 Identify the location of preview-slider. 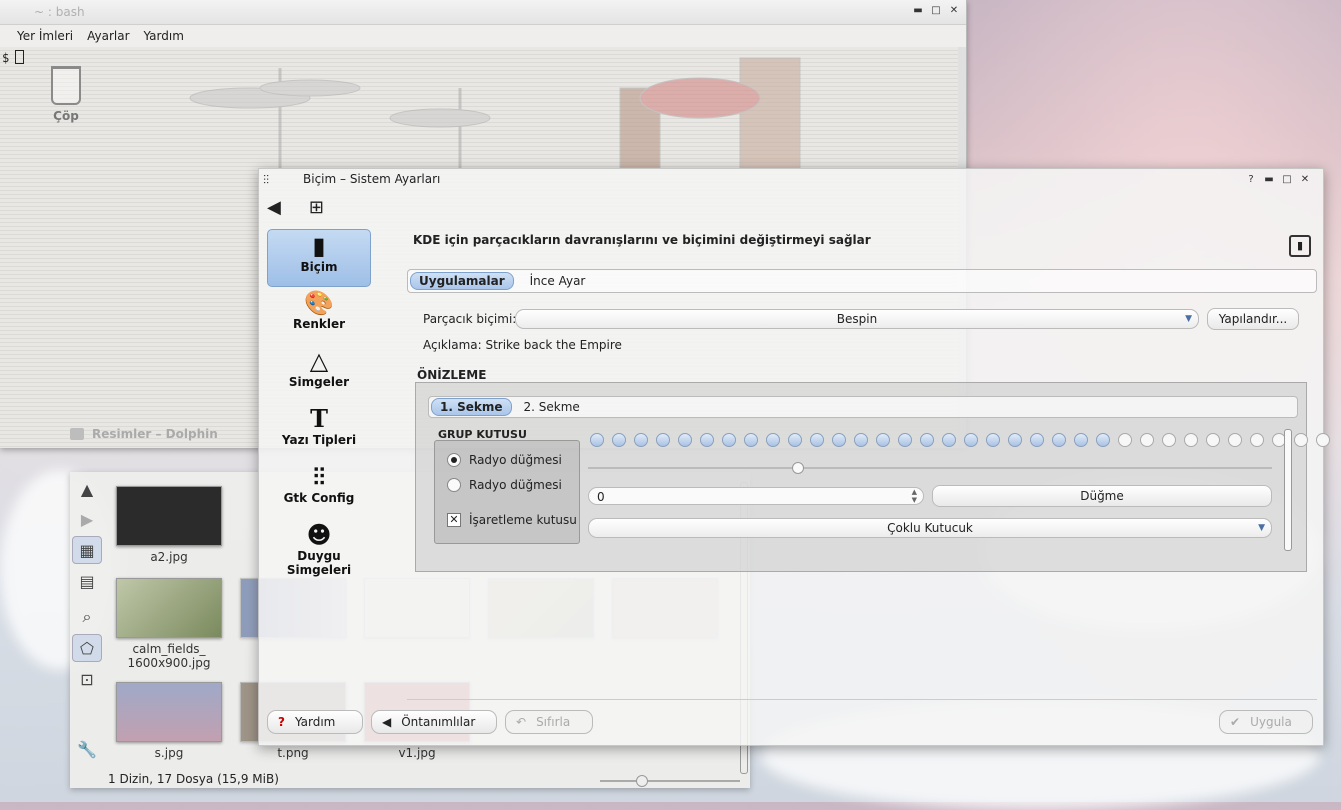
(930, 468).